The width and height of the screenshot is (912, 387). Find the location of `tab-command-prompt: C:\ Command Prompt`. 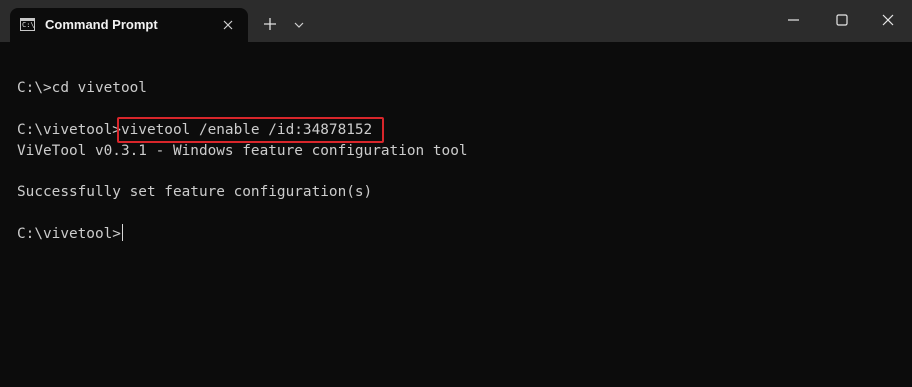

tab-command-prompt: C:\ Command Prompt is located at coordinates (129, 25).